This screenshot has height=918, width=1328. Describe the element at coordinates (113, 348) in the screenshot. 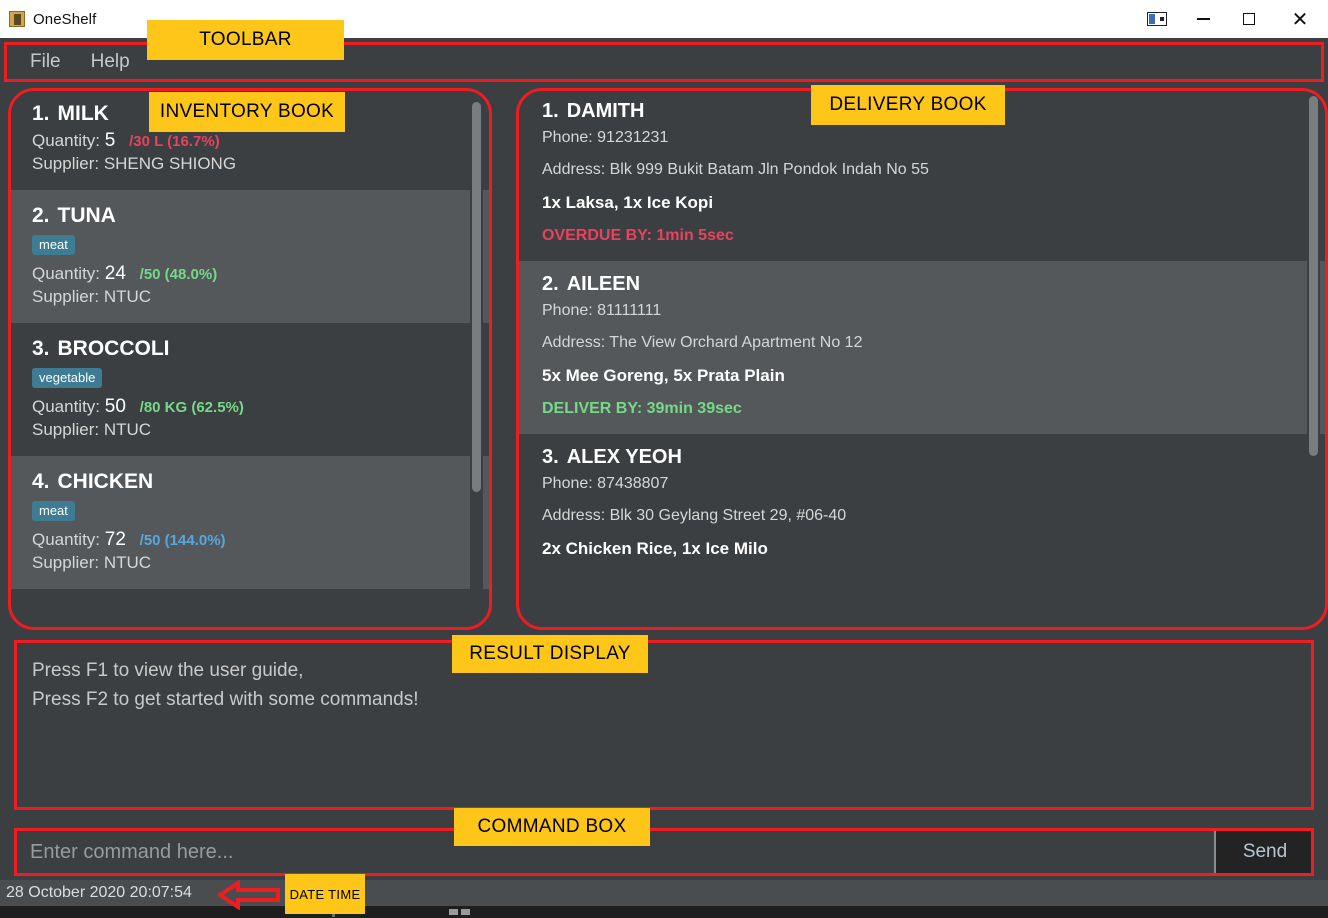

I see `inventory-item-name: BROCCOLI` at that location.